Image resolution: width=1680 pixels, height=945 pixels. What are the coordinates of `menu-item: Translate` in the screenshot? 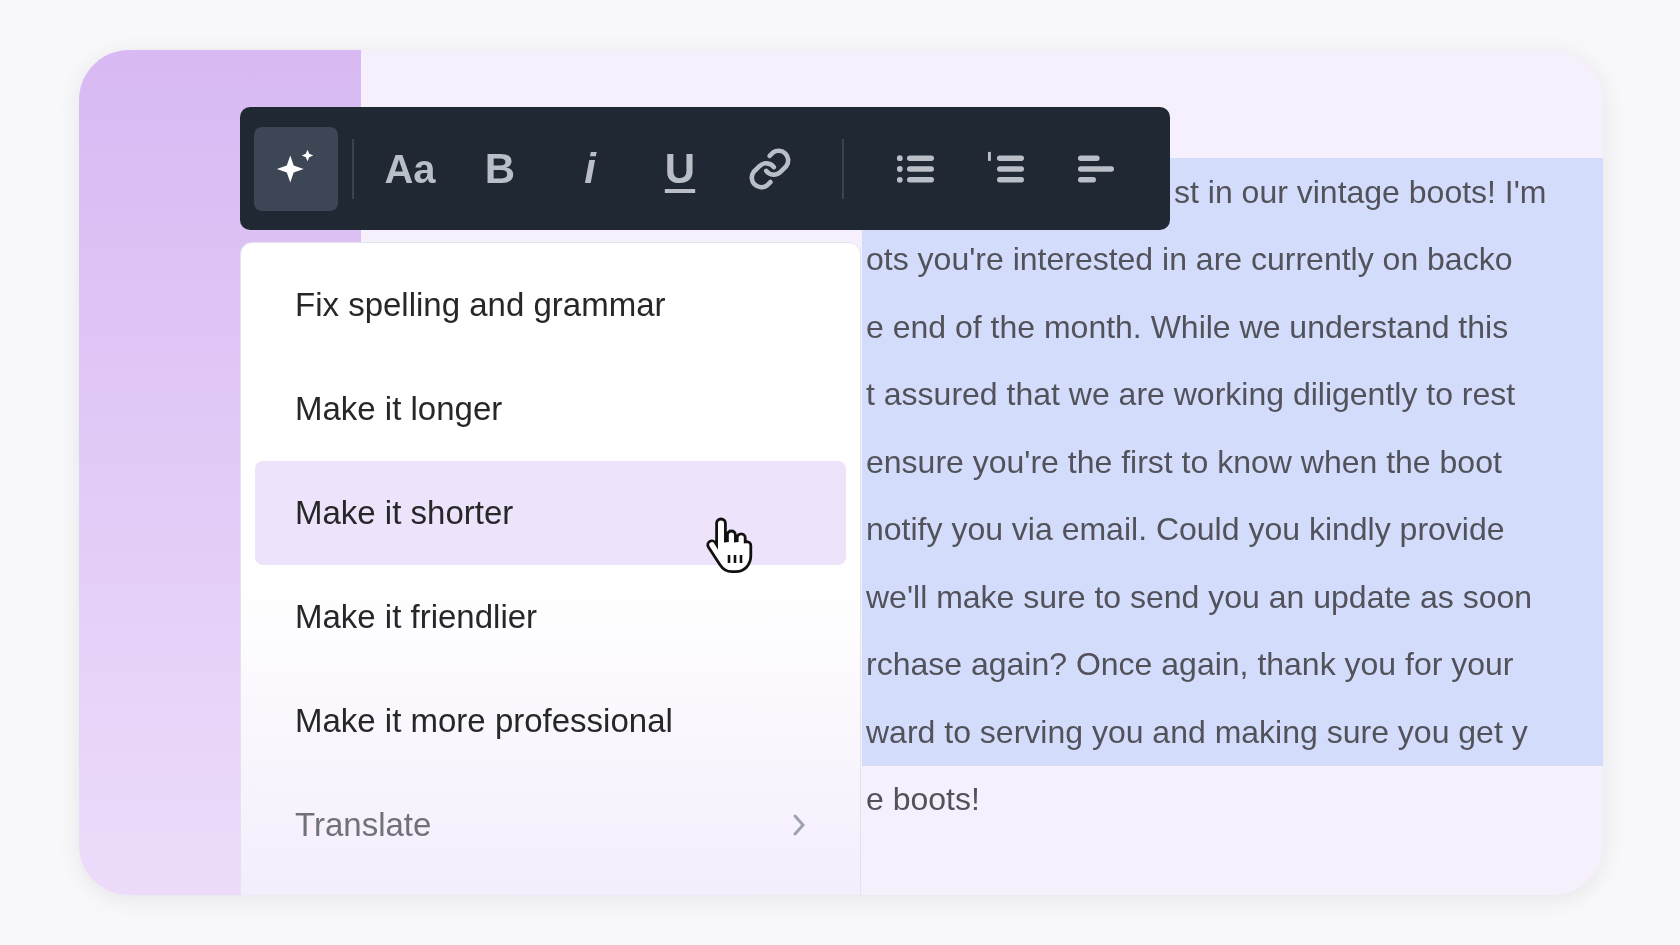 It's located at (550, 825).